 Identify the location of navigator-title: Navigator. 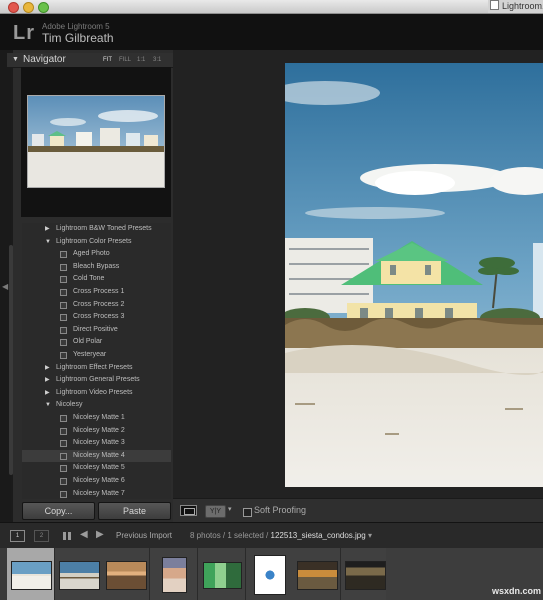
(44, 59).